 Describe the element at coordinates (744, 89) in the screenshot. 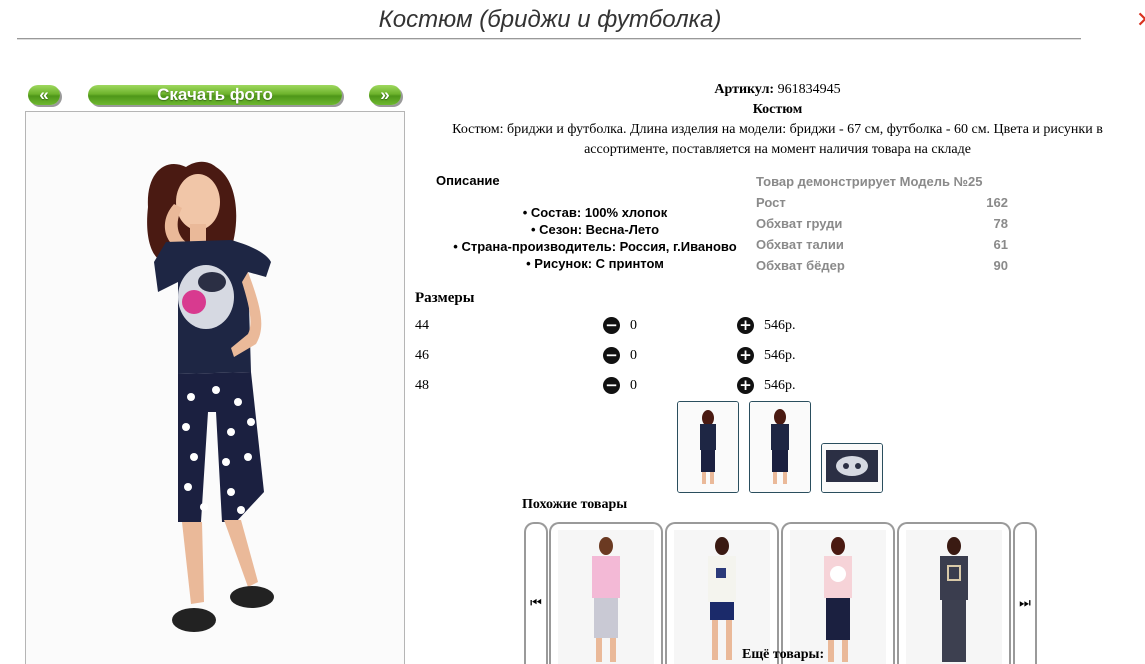

I see `article-label: Артикул:` at that location.